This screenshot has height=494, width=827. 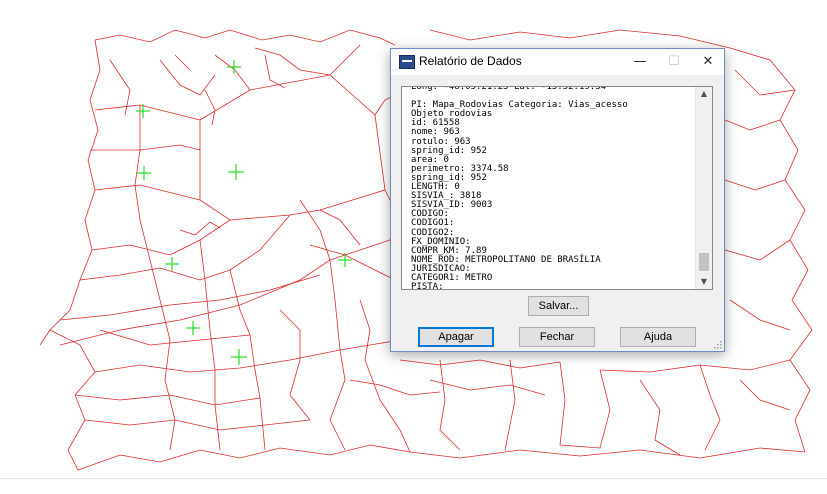 What do you see at coordinates (704, 94) in the screenshot?
I see `scroll-up-icon: ▲` at bounding box center [704, 94].